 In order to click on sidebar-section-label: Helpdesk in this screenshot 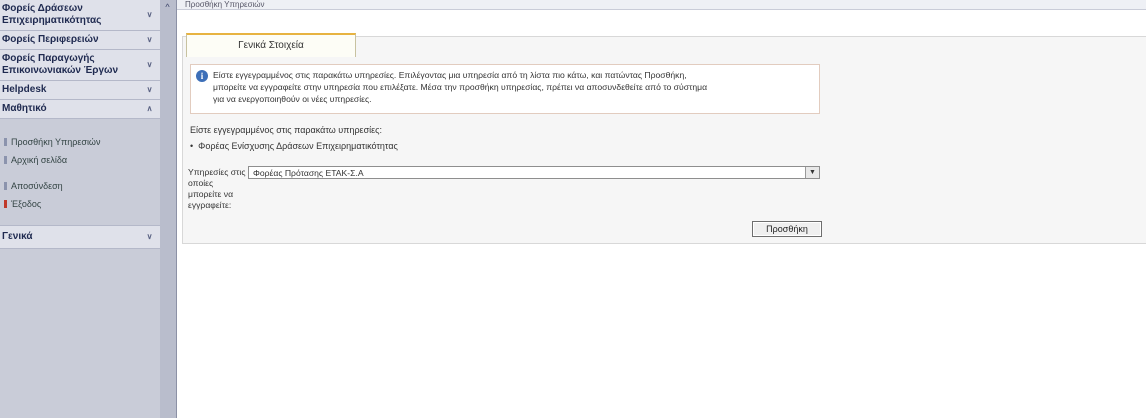, I will do `click(24, 89)`.